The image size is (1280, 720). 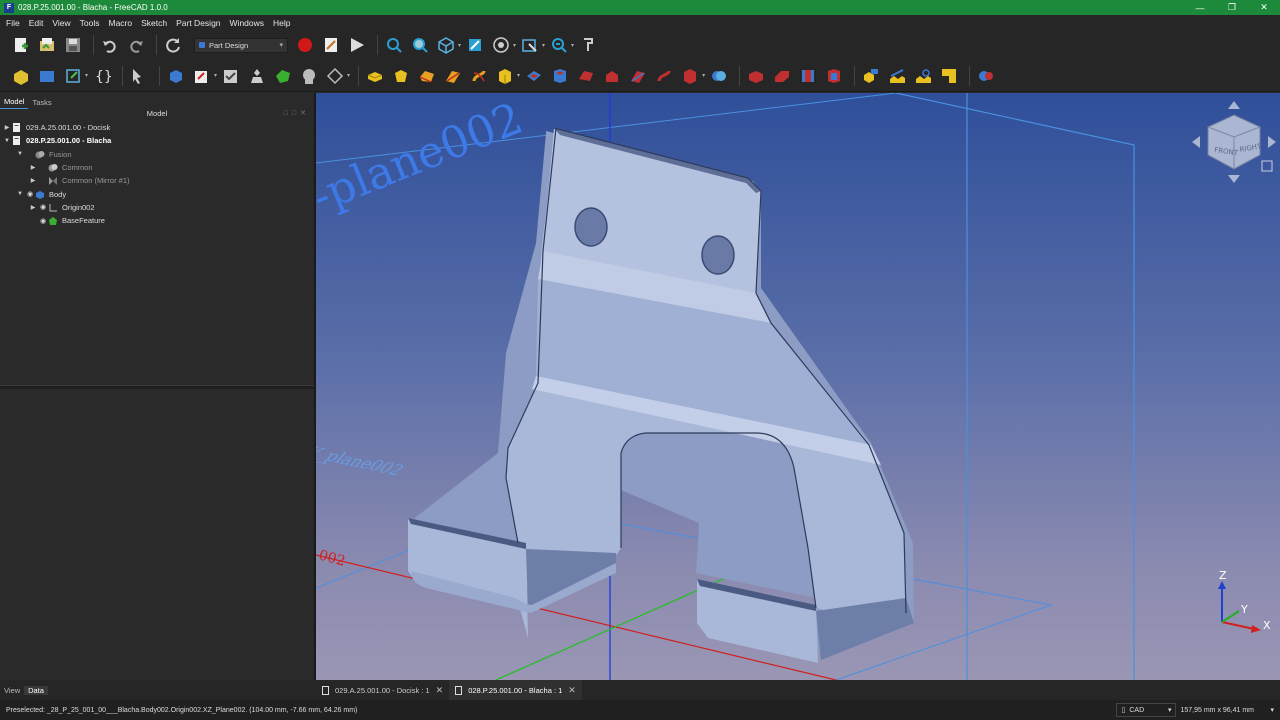 What do you see at coordinates (136, 45) in the screenshot?
I see `redo-icon` at bounding box center [136, 45].